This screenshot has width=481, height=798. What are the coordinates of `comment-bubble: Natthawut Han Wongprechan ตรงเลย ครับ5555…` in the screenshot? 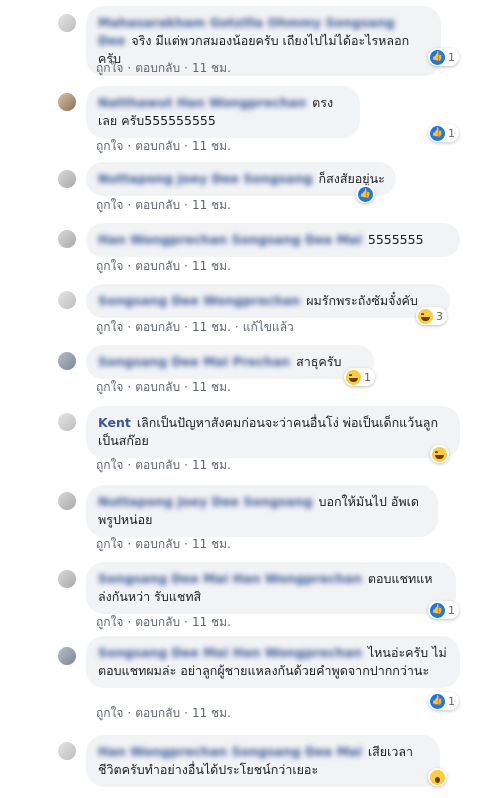 It's located at (223, 112).